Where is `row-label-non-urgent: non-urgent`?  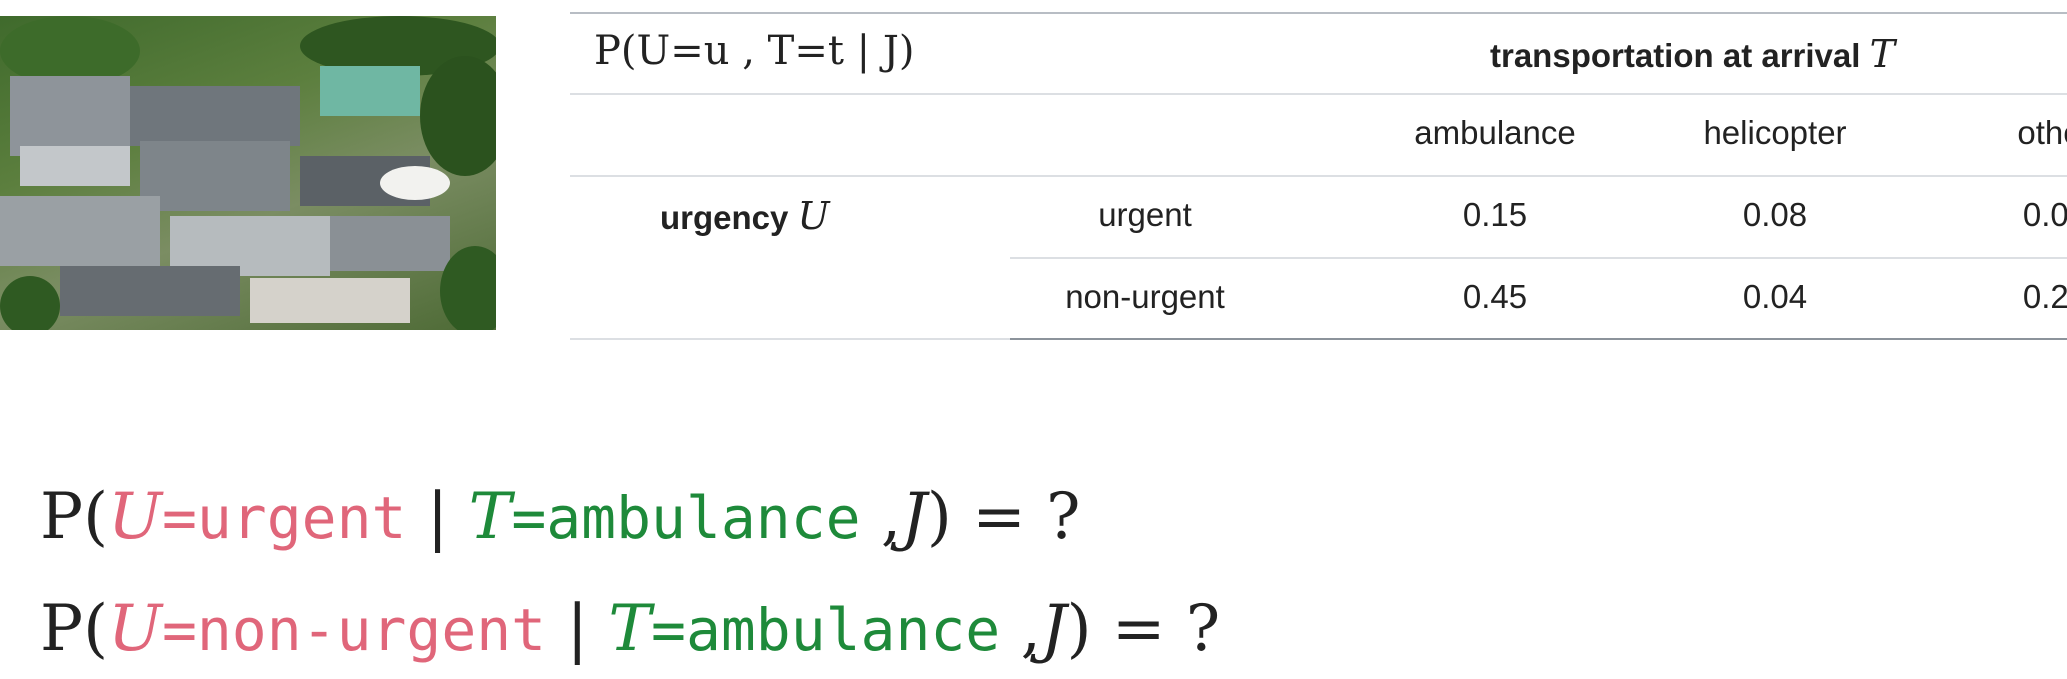 row-label-non-urgent: non-urgent is located at coordinates (1145, 296).